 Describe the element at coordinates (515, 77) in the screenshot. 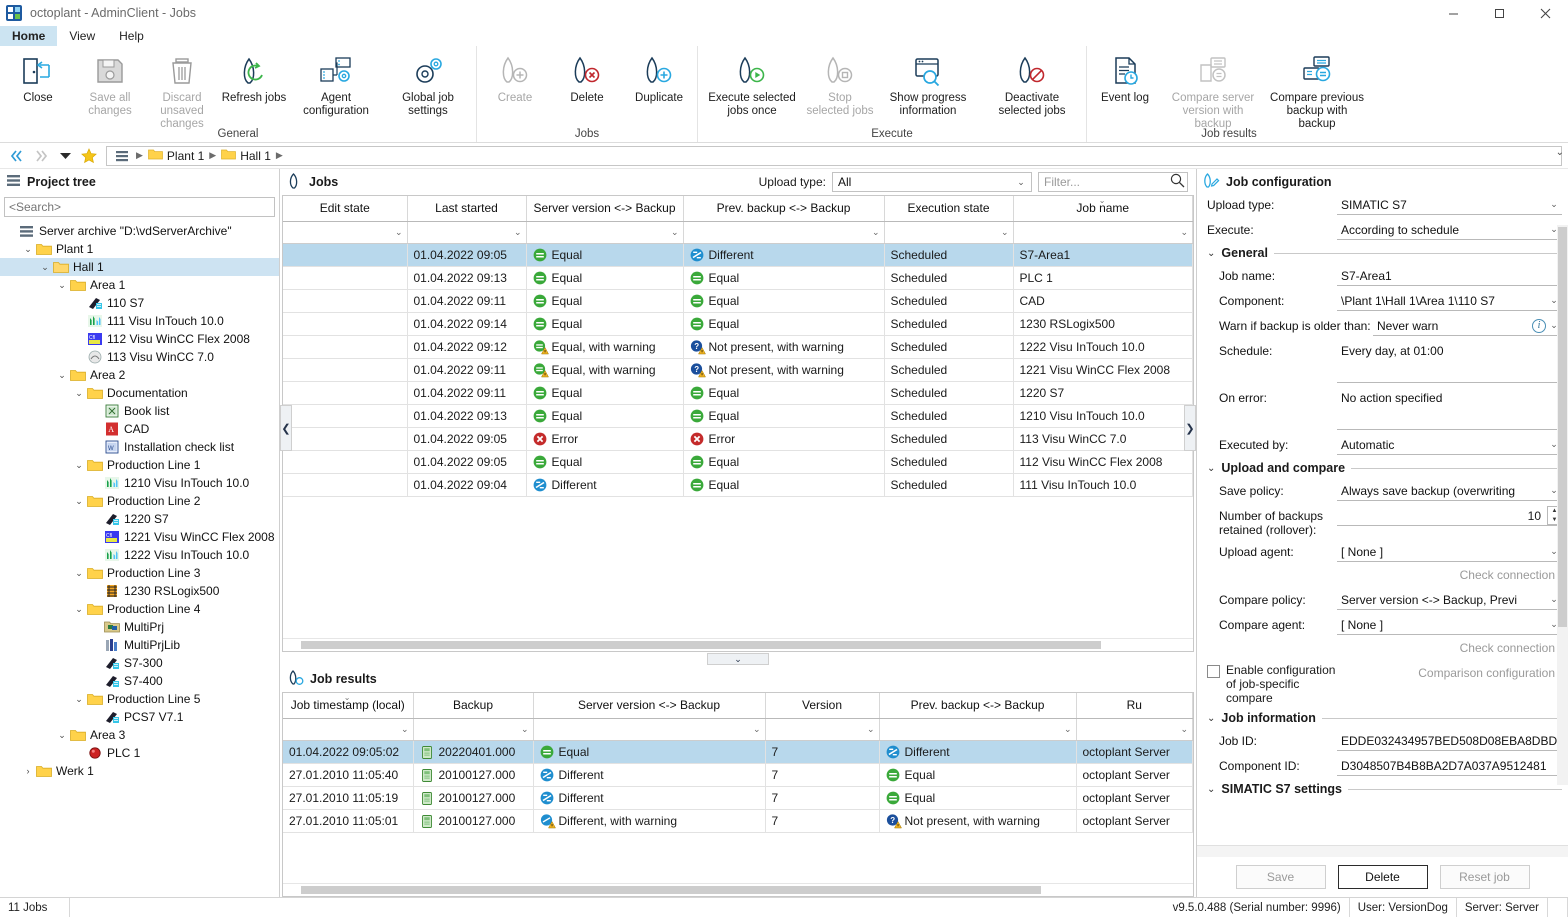

I see `create-job-button: Create` at that location.